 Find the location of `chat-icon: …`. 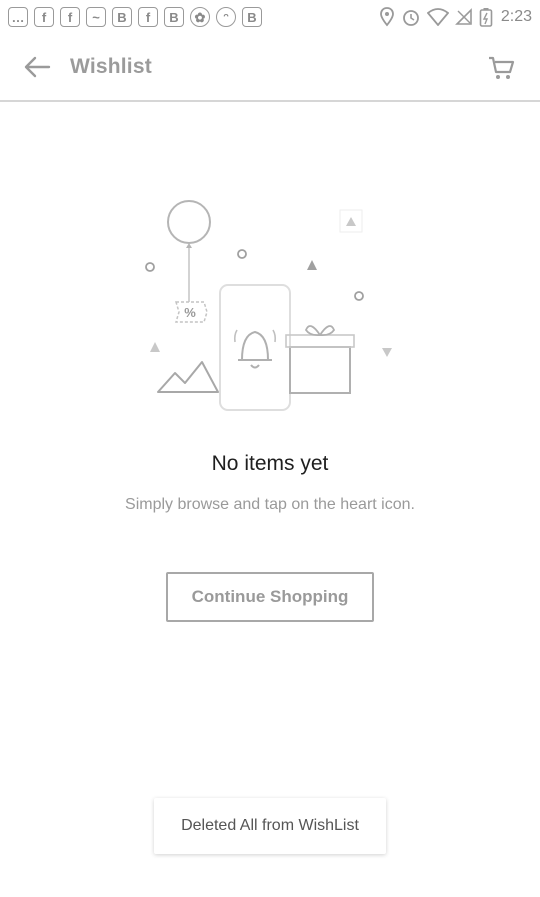

chat-icon: … is located at coordinates (18, 17).